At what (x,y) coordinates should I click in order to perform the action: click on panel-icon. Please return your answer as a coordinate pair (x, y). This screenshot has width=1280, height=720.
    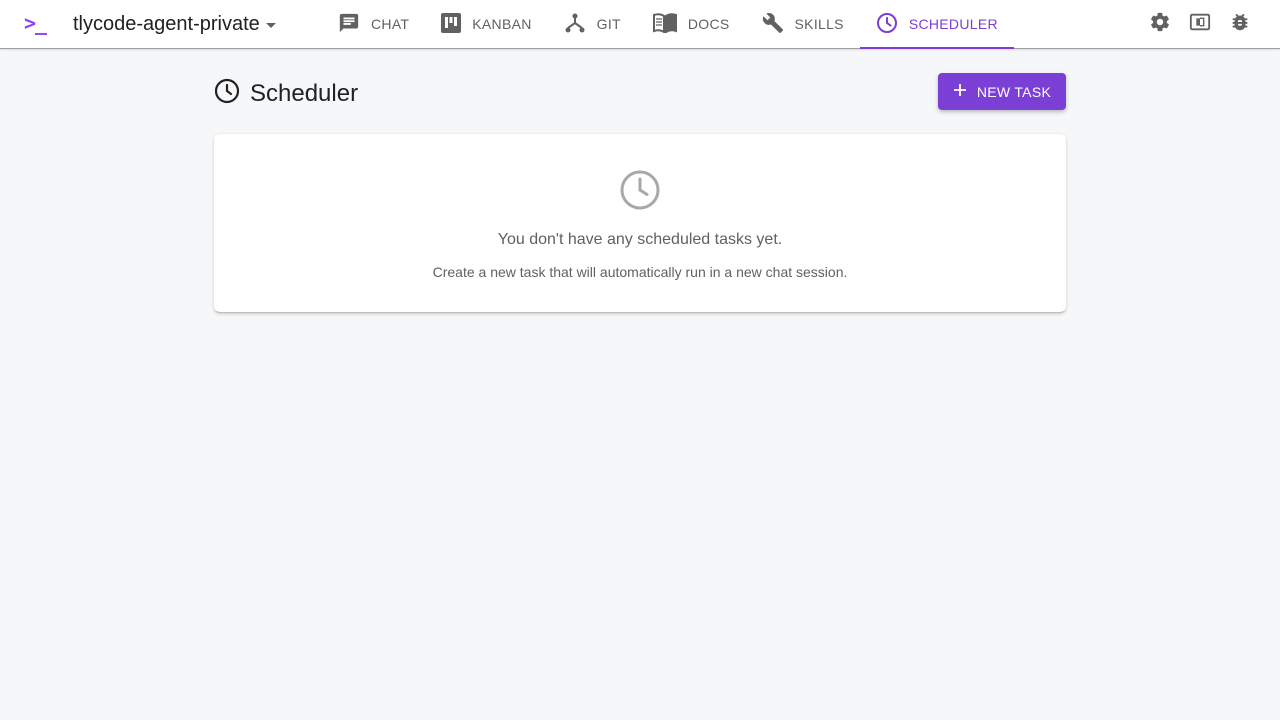
    Looking at the image, I should click on (1200, 24).